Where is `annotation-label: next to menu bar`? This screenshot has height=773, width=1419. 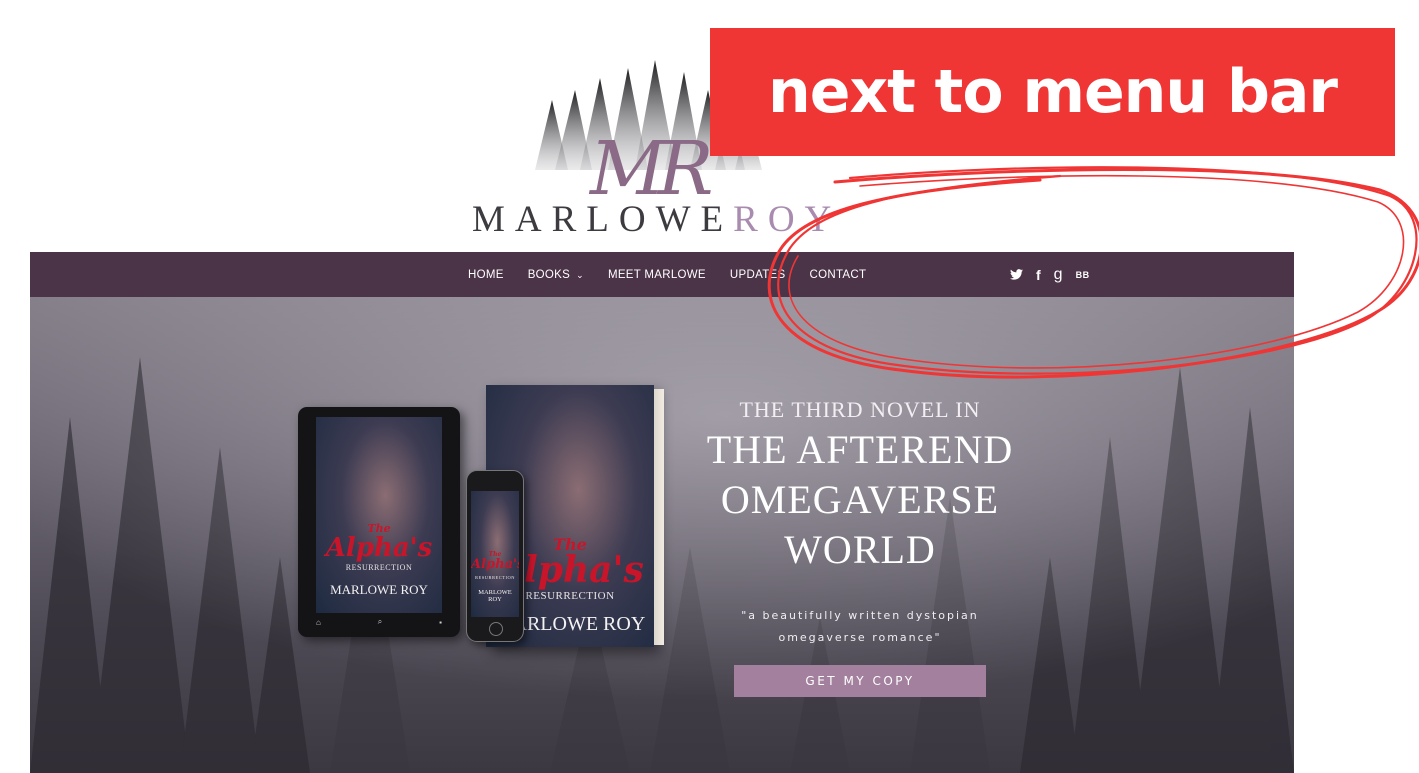
annotation-label: next to menu bar is located at coordinates (1052, 92).